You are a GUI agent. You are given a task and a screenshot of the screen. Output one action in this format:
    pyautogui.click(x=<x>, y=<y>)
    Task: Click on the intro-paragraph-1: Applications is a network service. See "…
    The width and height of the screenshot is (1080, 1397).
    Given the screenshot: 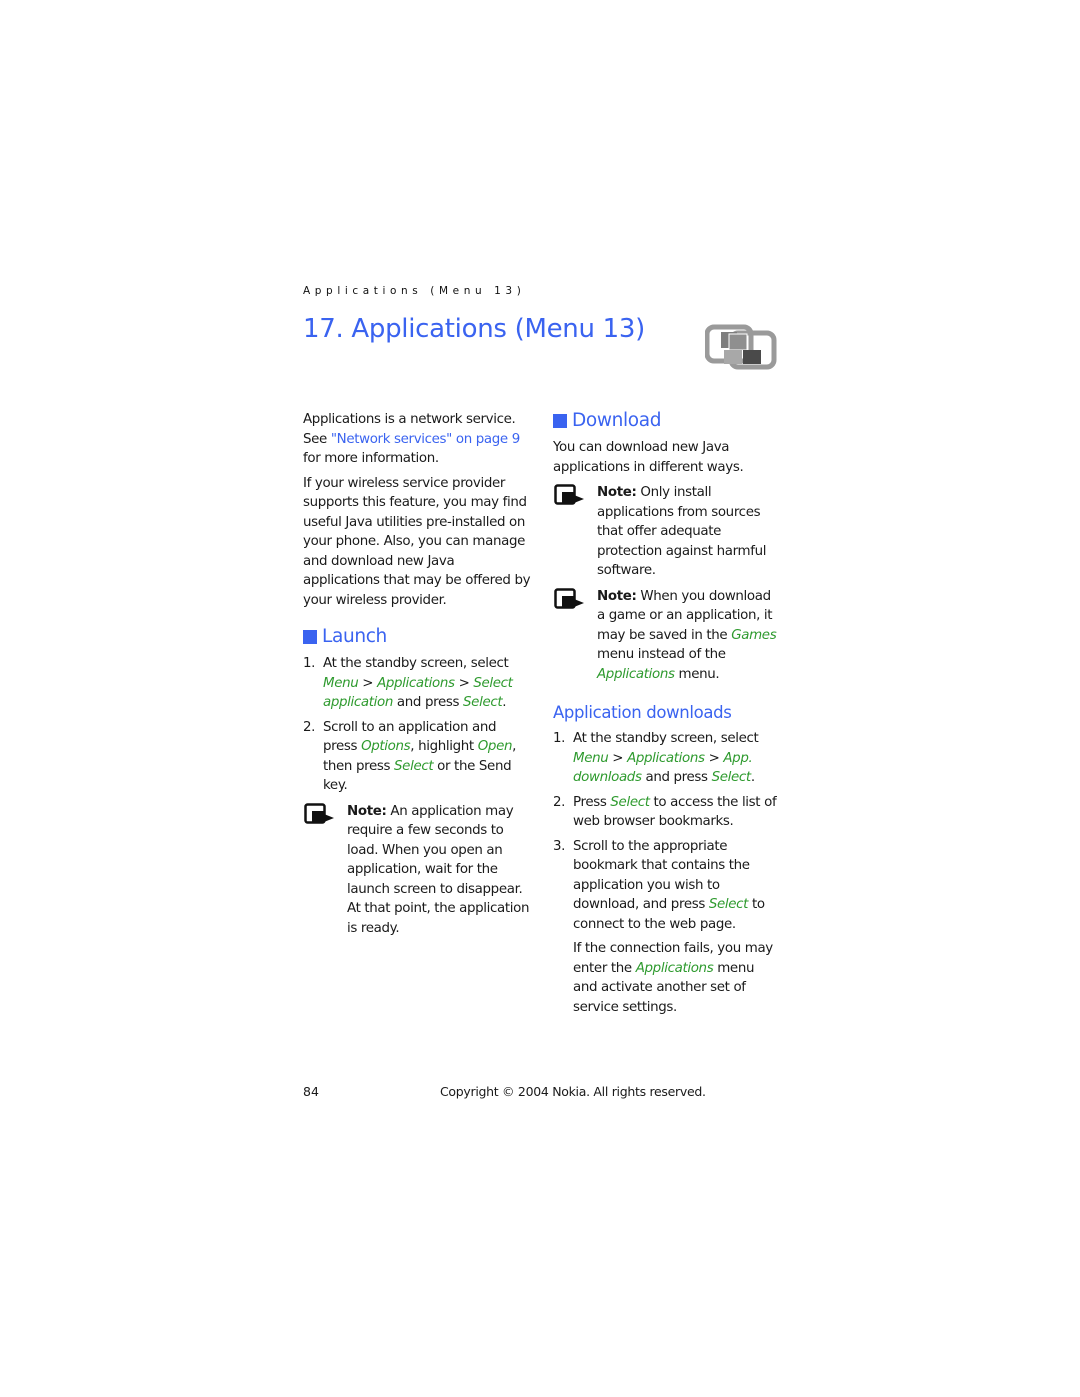 What is the action you would take?
    pyautogui.click(x=411, y=439)
    